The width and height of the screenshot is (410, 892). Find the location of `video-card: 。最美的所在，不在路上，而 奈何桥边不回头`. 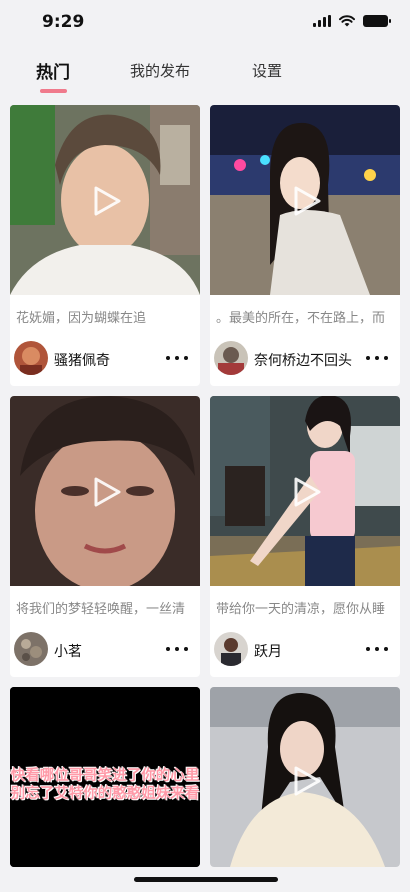

video-card: 。最美的所在，不在路上，而 奈何桥边不回头 is located at coordinates (305, 245).